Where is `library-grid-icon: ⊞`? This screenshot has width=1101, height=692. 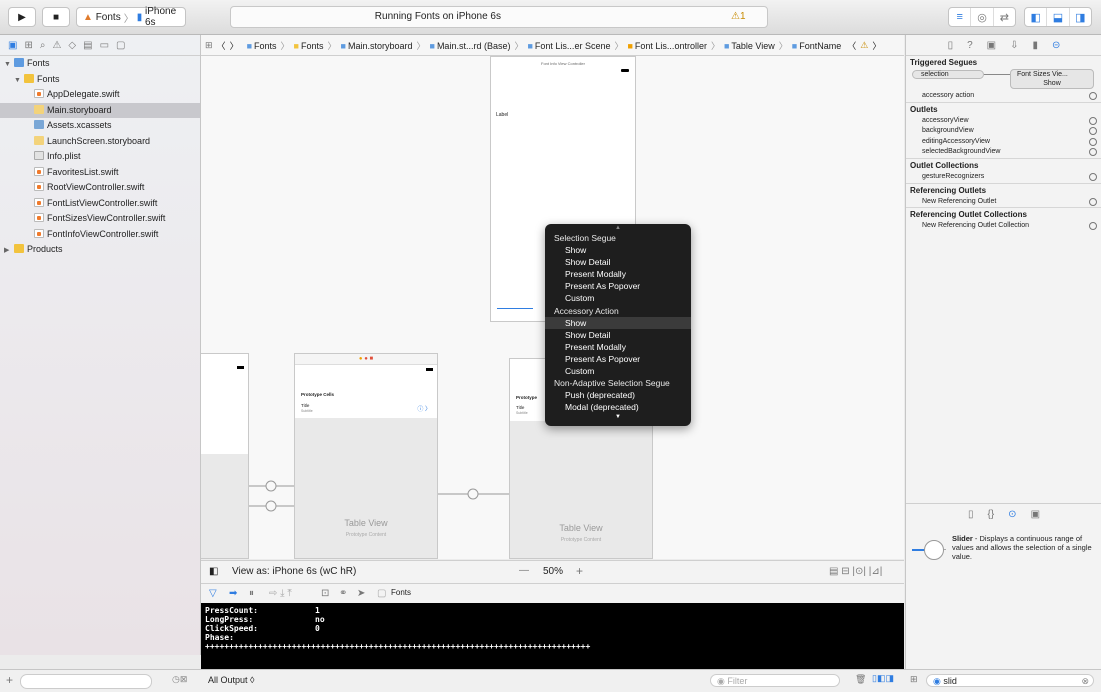
library-grid-icon: ⊞ is located at coordinates (914, 679).